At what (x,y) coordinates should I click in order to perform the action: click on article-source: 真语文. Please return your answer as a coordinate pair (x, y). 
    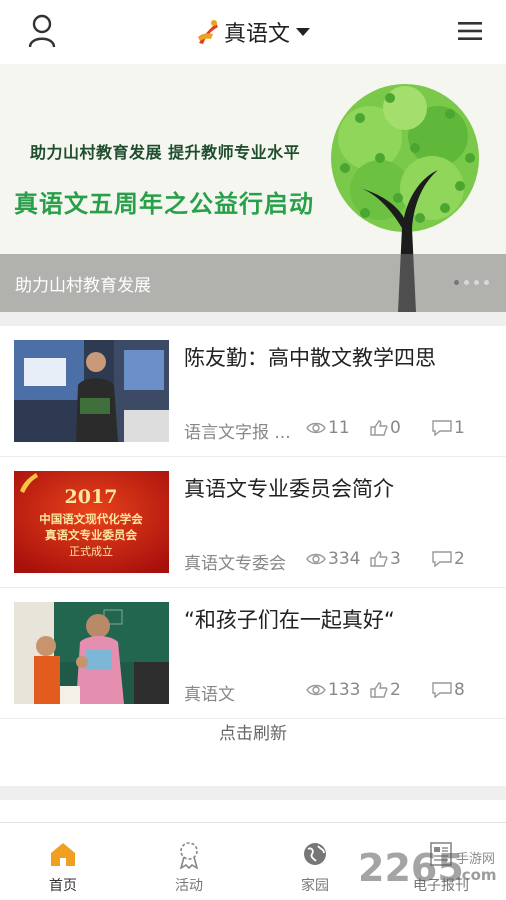
    Looking at the image, I should click on (209, 695).